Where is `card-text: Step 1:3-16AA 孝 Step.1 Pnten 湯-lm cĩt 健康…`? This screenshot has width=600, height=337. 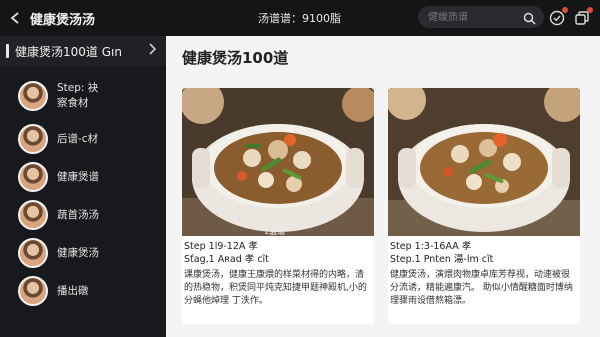 card-text: Step 1:3-16AA 孝 Step.1 Pnten 湯-lm cĩt 健康… is located at coordinates (484, 274).